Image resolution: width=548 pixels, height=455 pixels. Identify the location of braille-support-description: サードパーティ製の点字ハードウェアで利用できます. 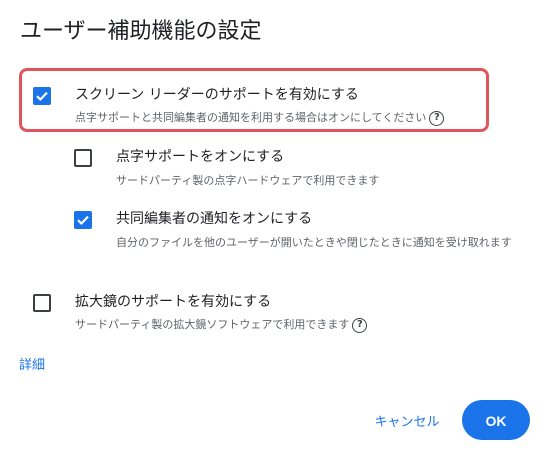
(248, 180).